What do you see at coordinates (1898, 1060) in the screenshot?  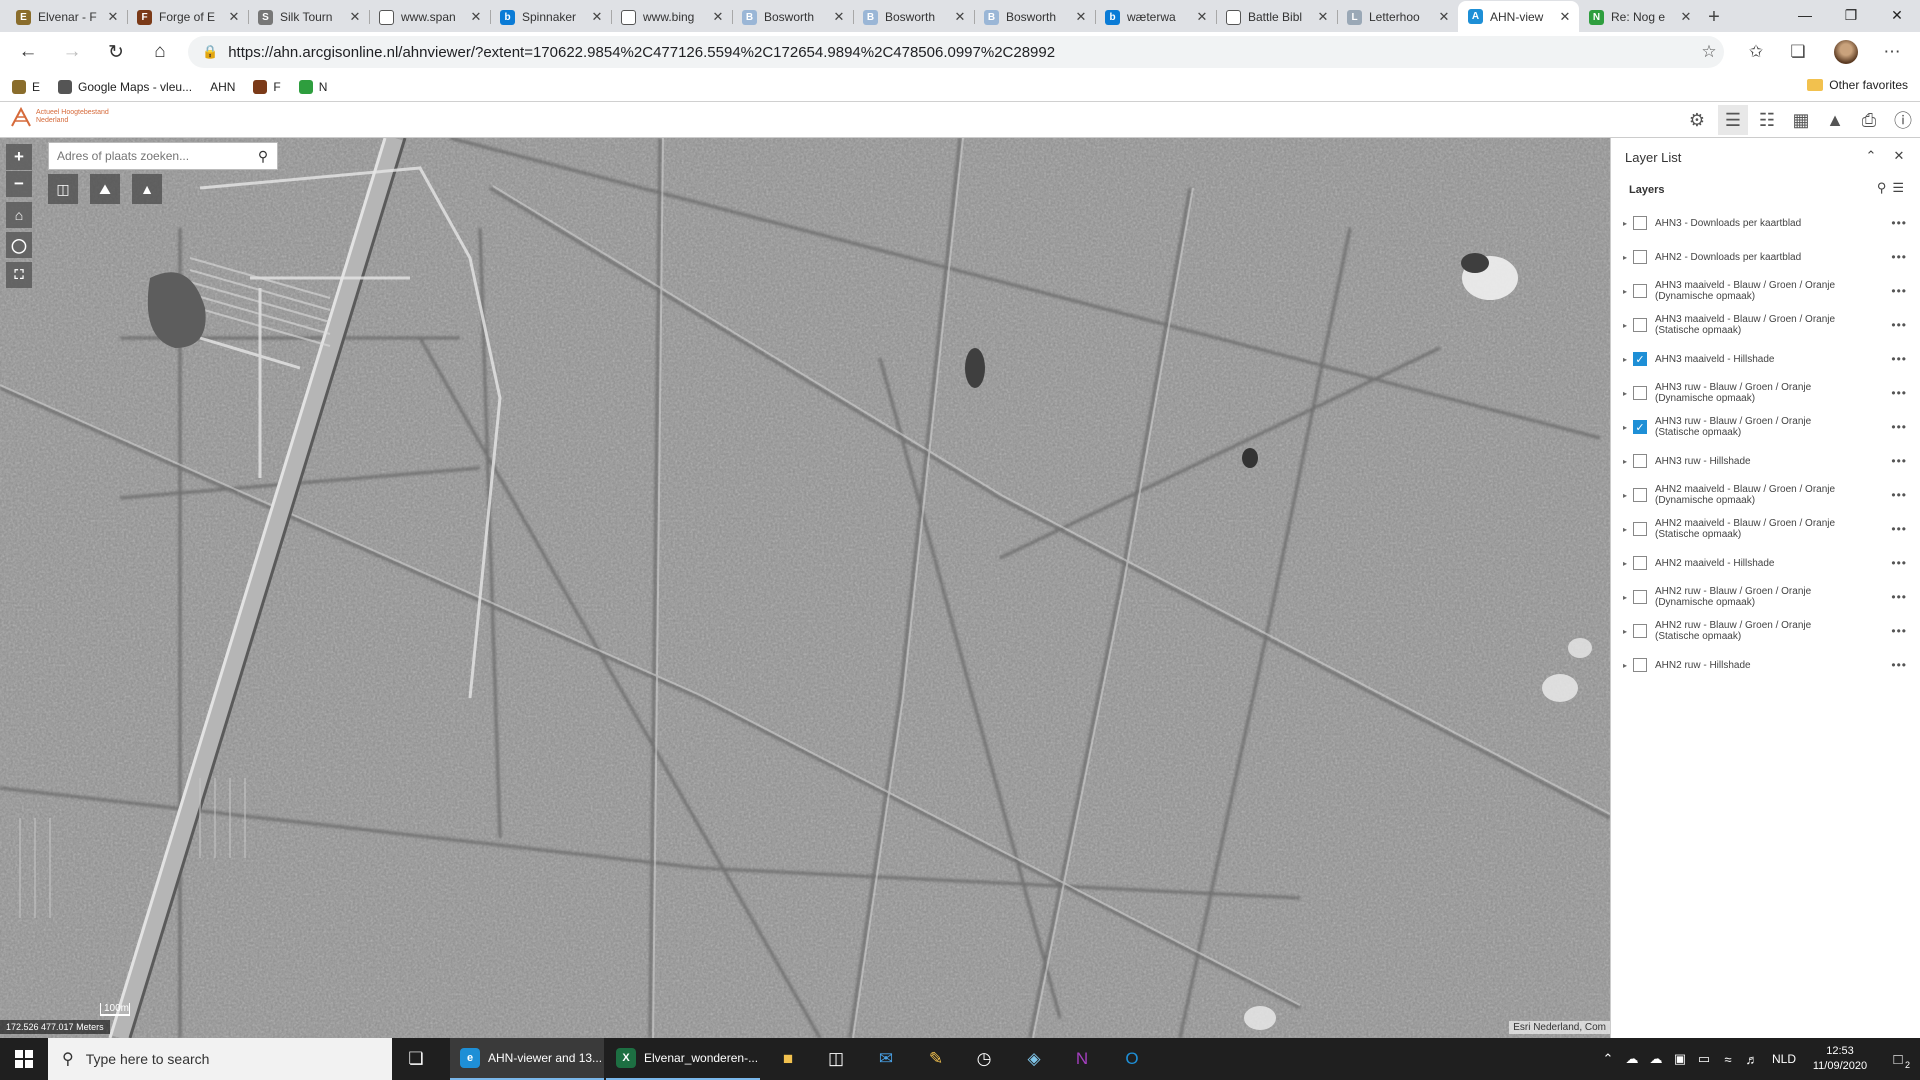 I see `notification-center-icon: □ 2` at bounding box center [1898, 1060].